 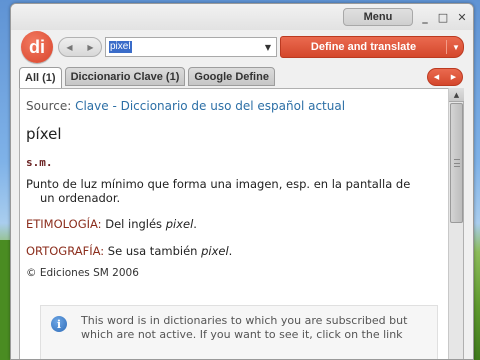 What do you see at coordinates (65, 251) in the screenshot?
I see `orthography-label: ORTOGRAFÍA:` at bounding box center [65, 251].